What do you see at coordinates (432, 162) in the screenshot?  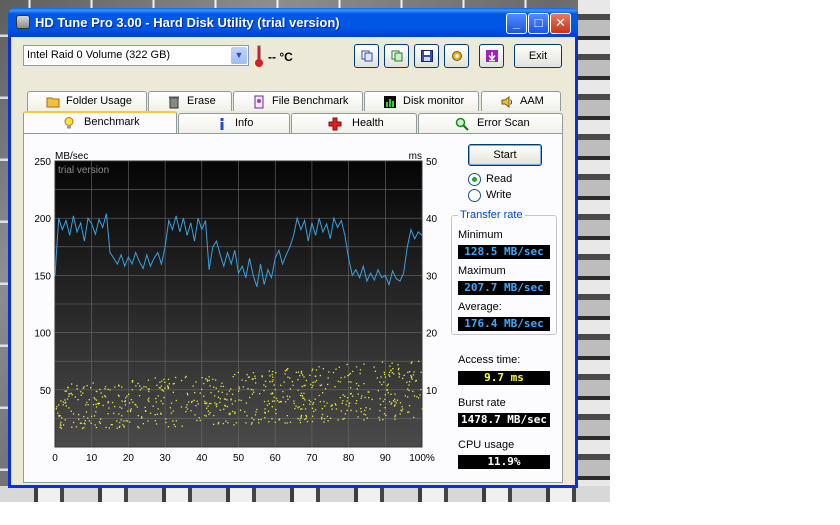 I see `y-right-tick-label: 50` at bounding box center [432, 162].